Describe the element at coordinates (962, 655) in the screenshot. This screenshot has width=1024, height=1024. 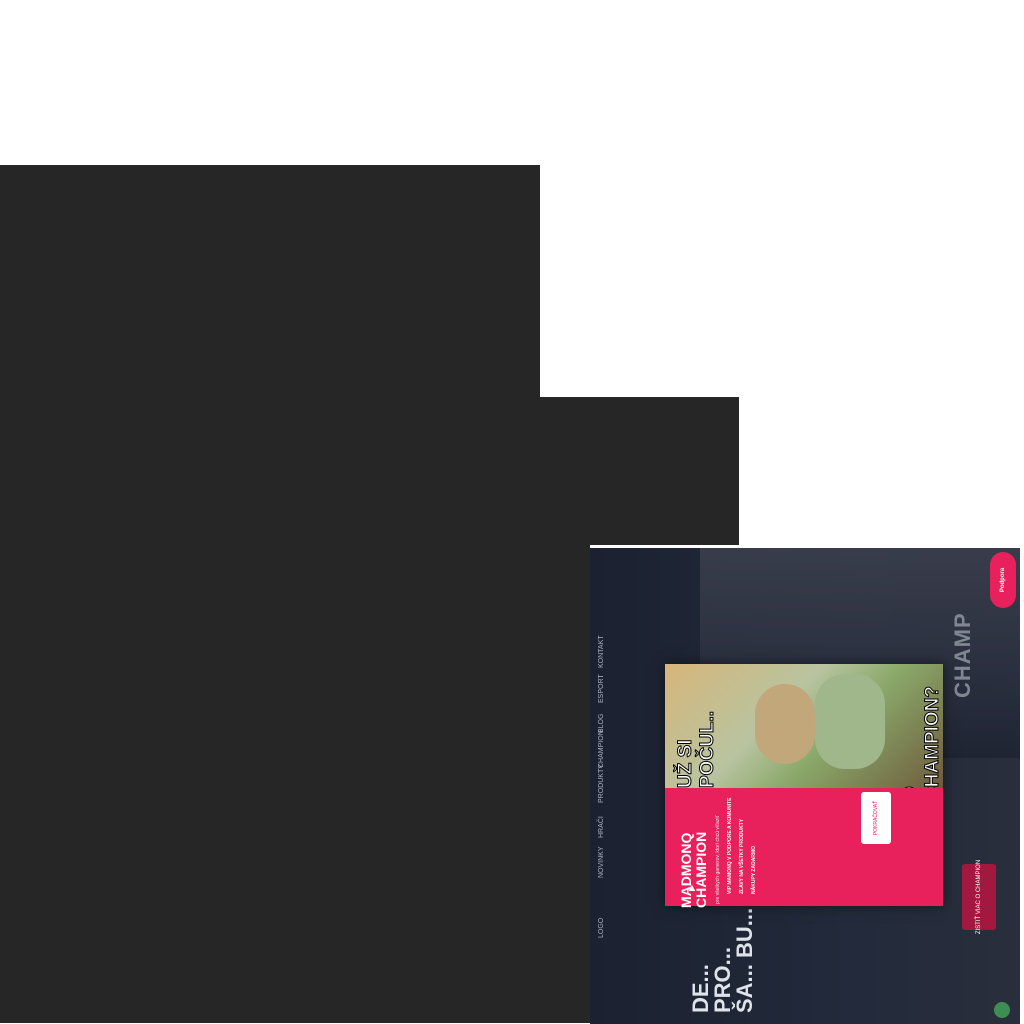
I see `hero-text: CHAMP` at that location.